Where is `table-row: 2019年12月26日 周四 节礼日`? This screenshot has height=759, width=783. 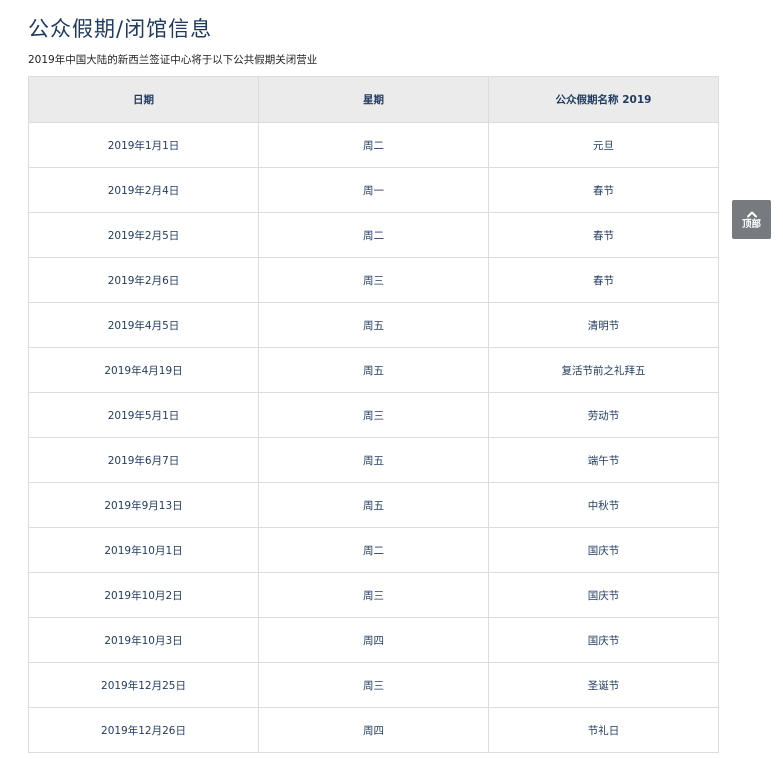
table-row: 2019年12月26日 周四 节礼日 is located at coordinates (373, 730).